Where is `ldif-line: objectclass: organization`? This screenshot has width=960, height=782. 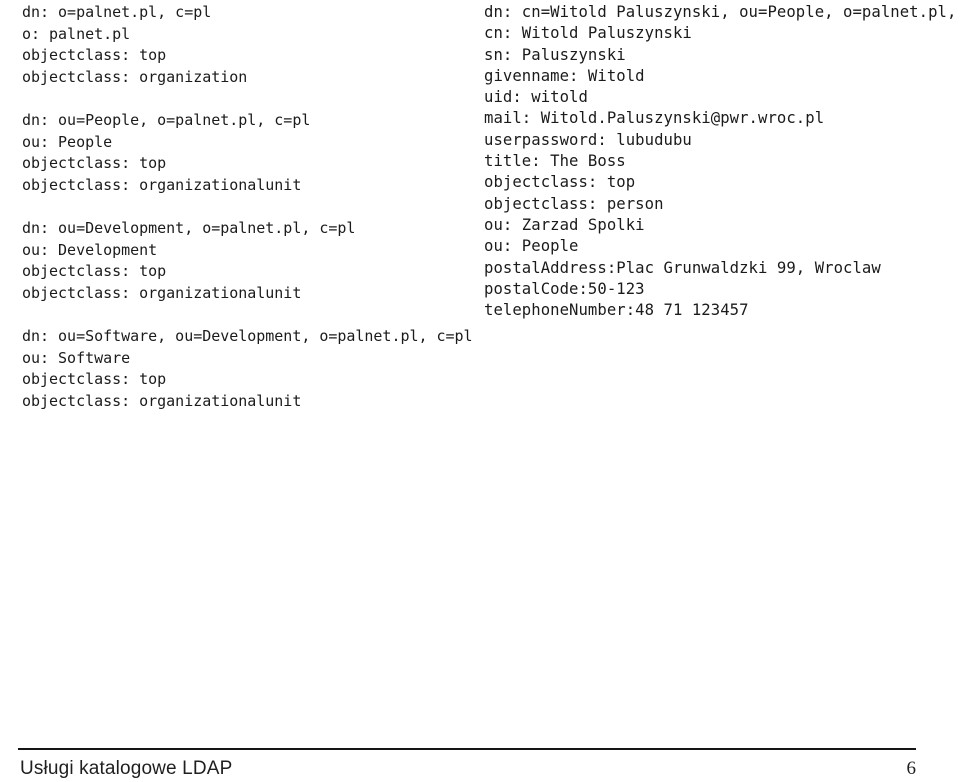 ldif-line: objectclass: organization is located at coordinates (135, 76).